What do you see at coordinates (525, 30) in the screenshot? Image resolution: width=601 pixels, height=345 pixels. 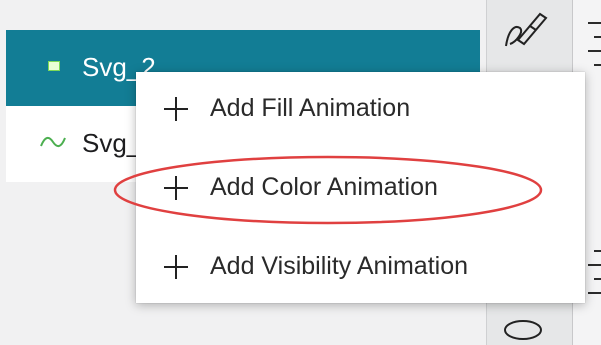 I see `pen-icon` at bounding box center [525, 30].